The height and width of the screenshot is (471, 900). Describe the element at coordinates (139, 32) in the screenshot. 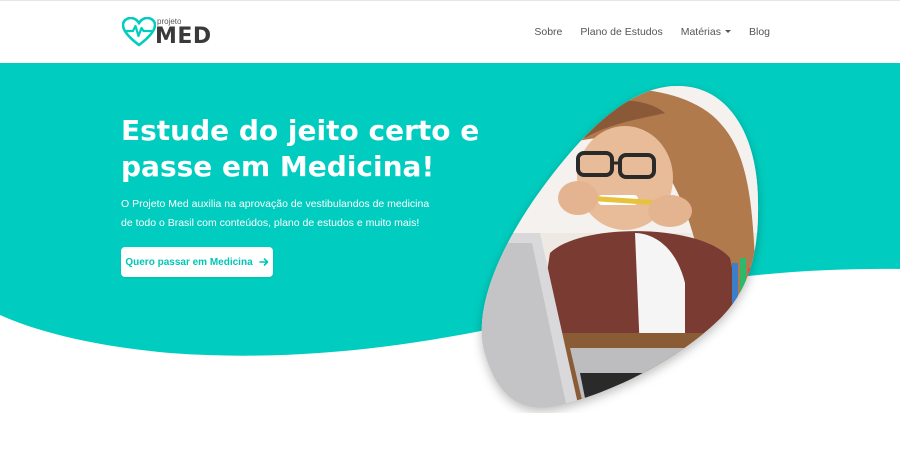

I see `heart-pulse-icon` at that location.